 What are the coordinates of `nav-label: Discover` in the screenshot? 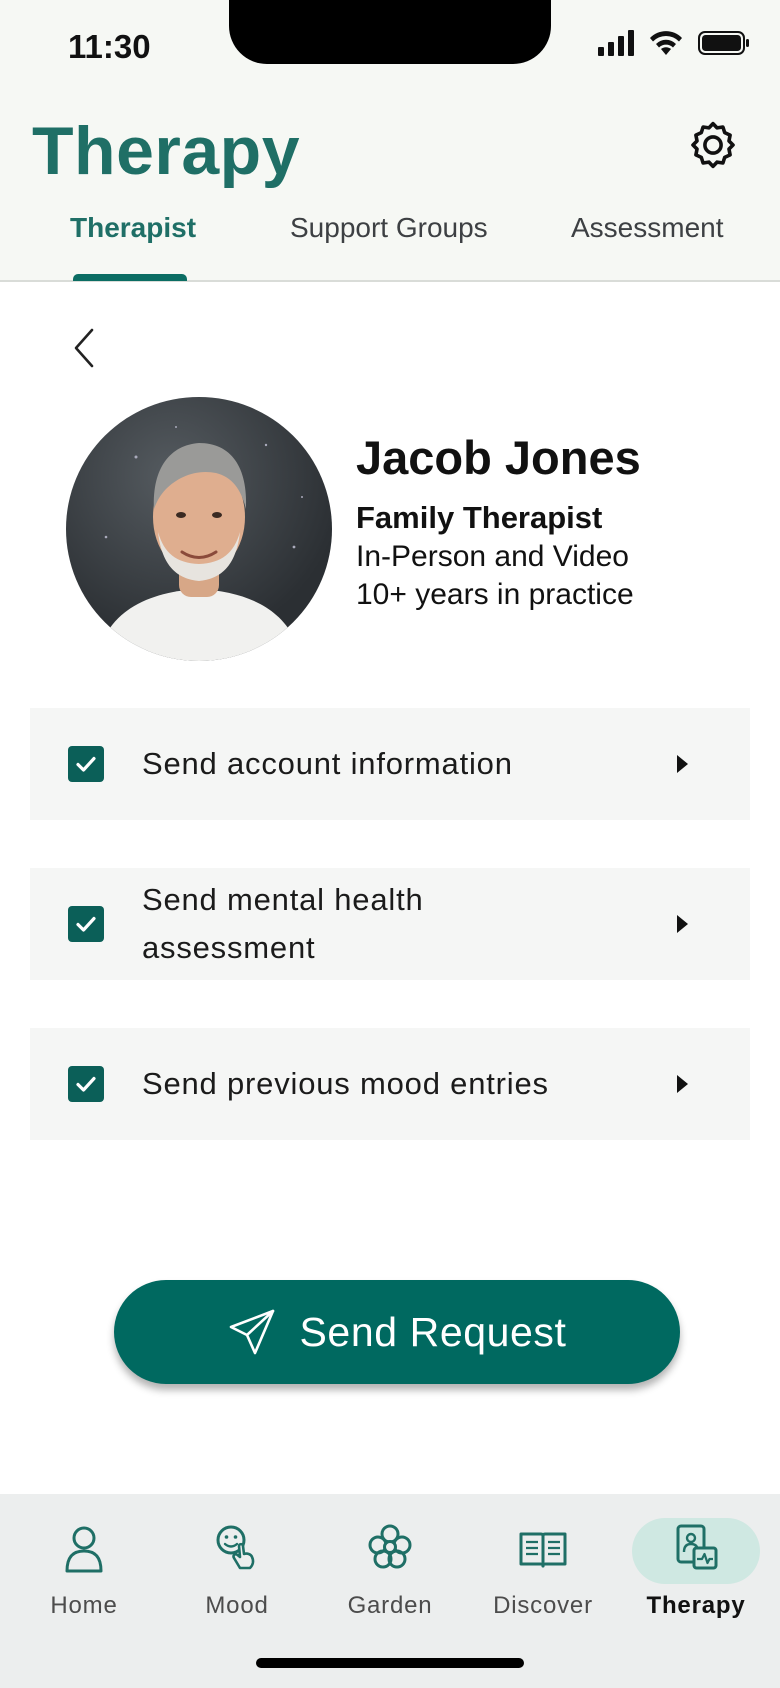 It's located at (543, 1605).